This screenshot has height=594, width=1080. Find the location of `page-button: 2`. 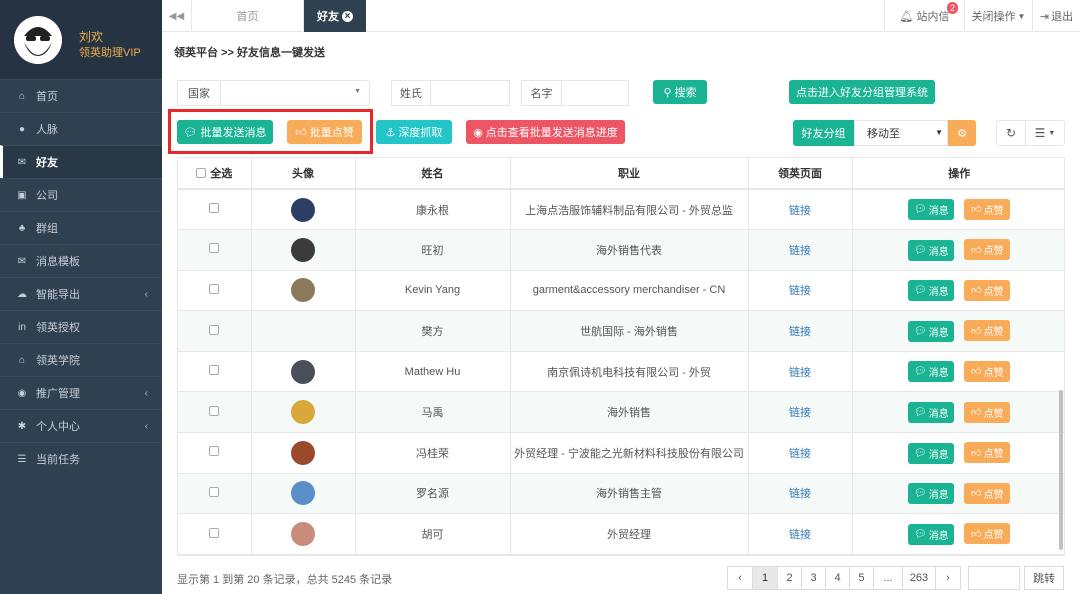

page-button: 2 is located at coordinates (789, 578).